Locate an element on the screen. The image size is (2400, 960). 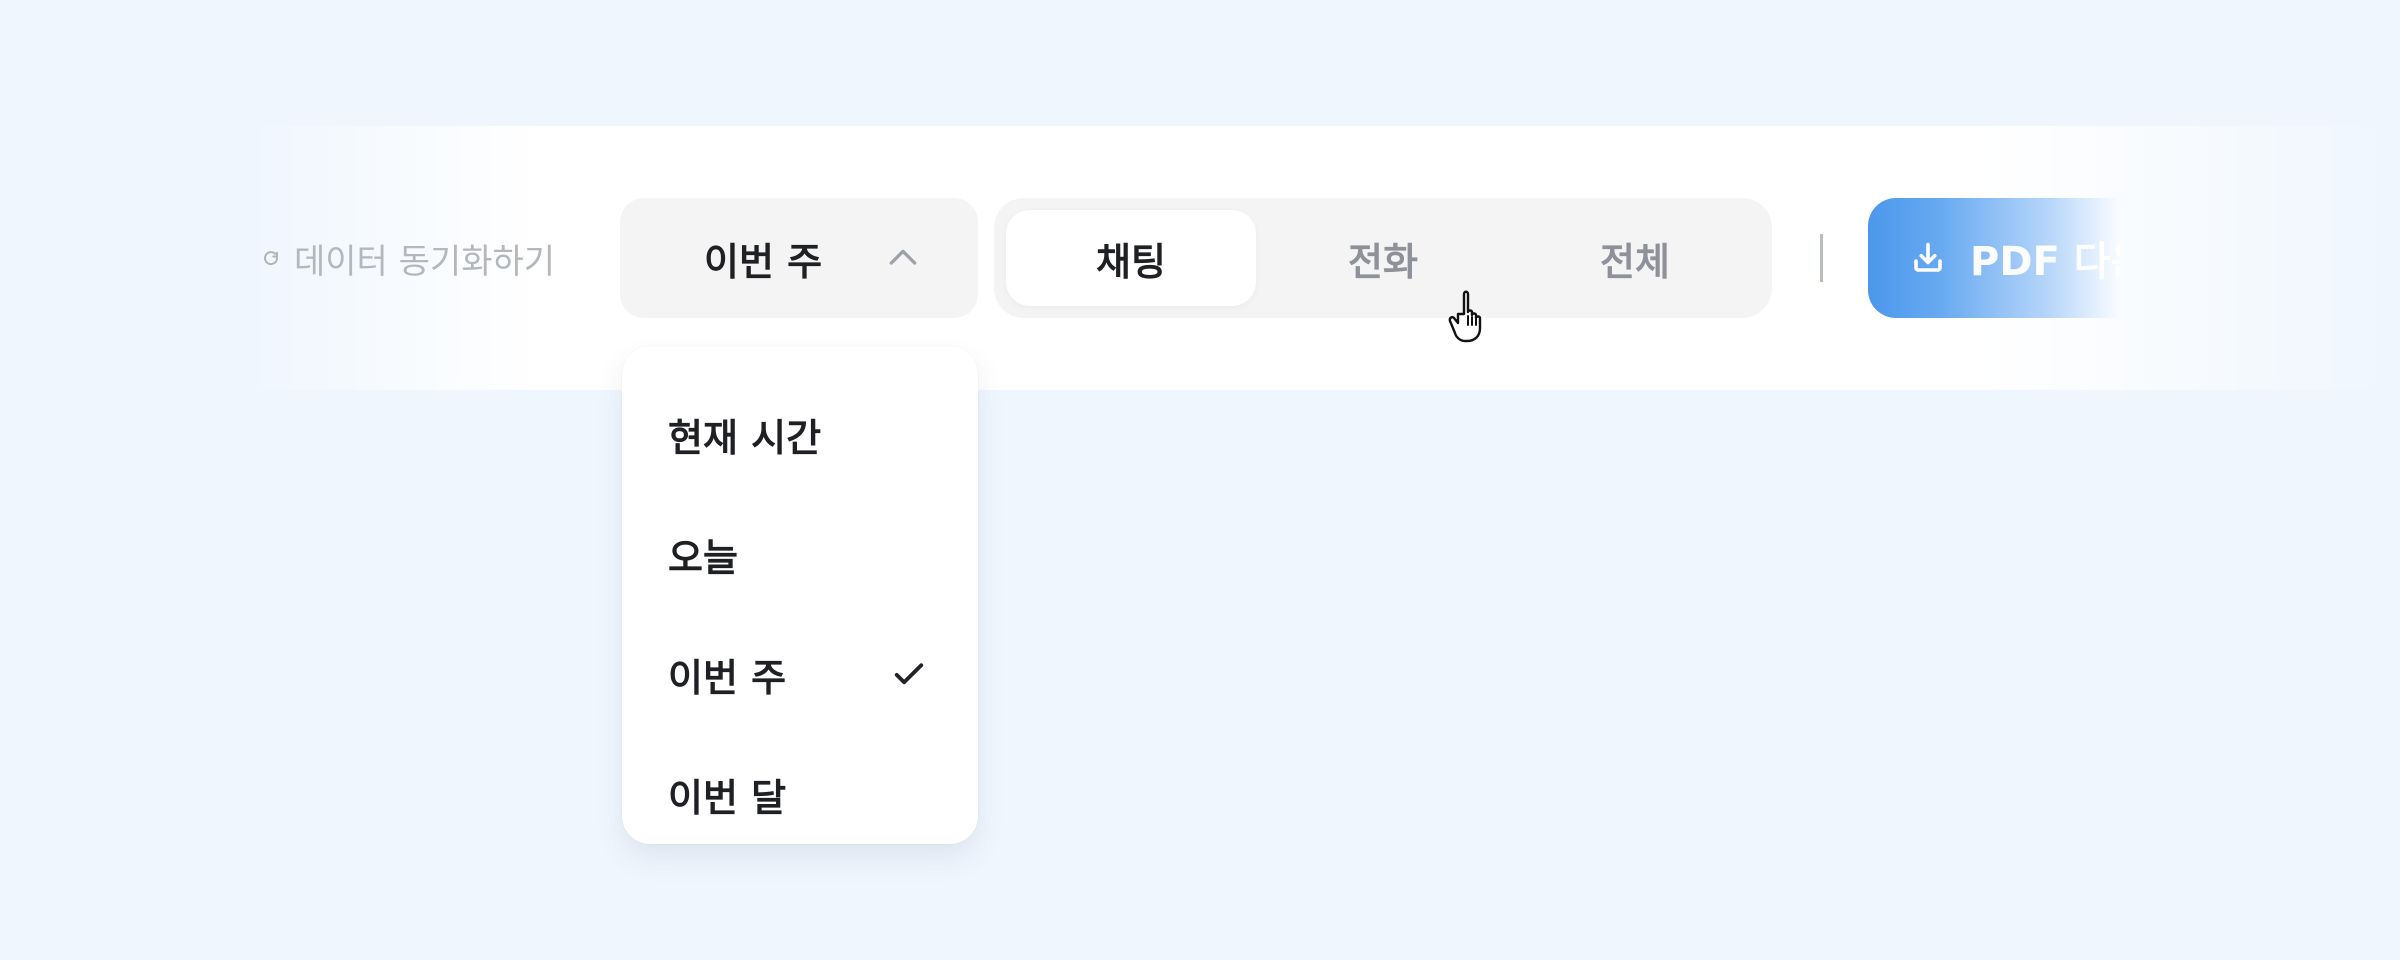
sync-button: 데이터 동기화하기 is located at coordinates (407, 258).